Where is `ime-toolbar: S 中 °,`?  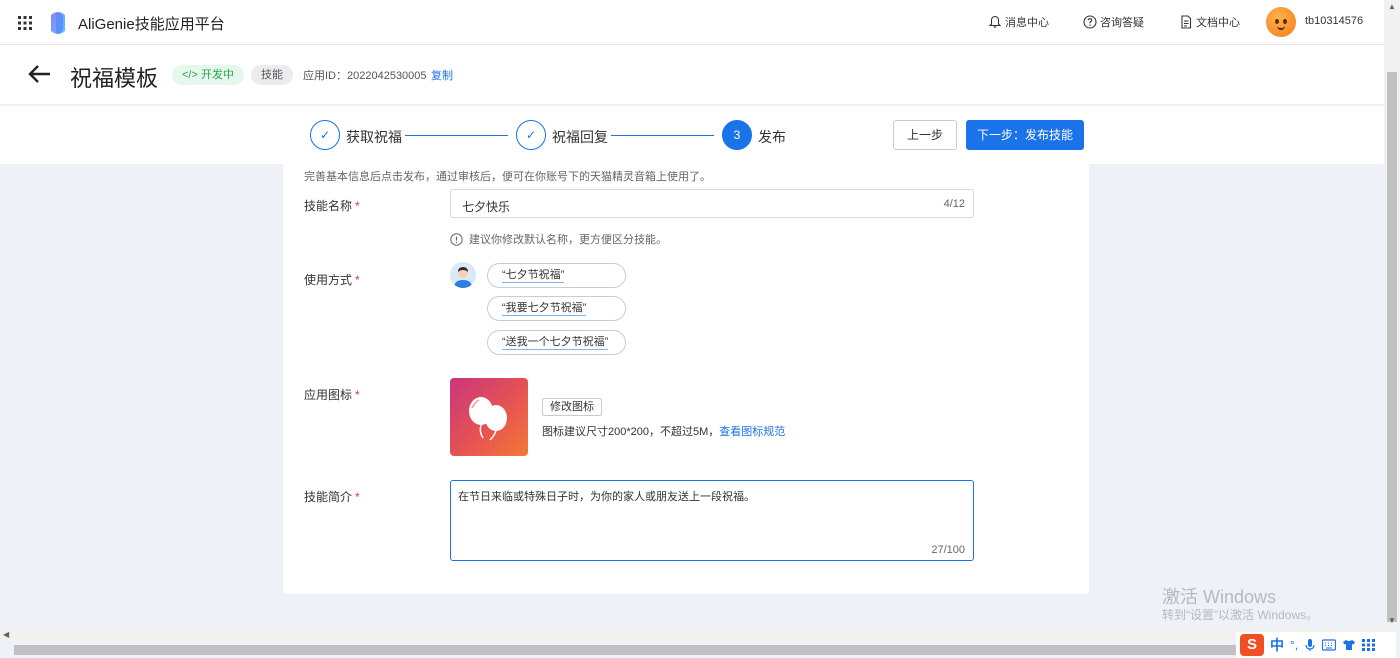 ime-toolbar: S 中 °, is located at coordinates (1316, 645).